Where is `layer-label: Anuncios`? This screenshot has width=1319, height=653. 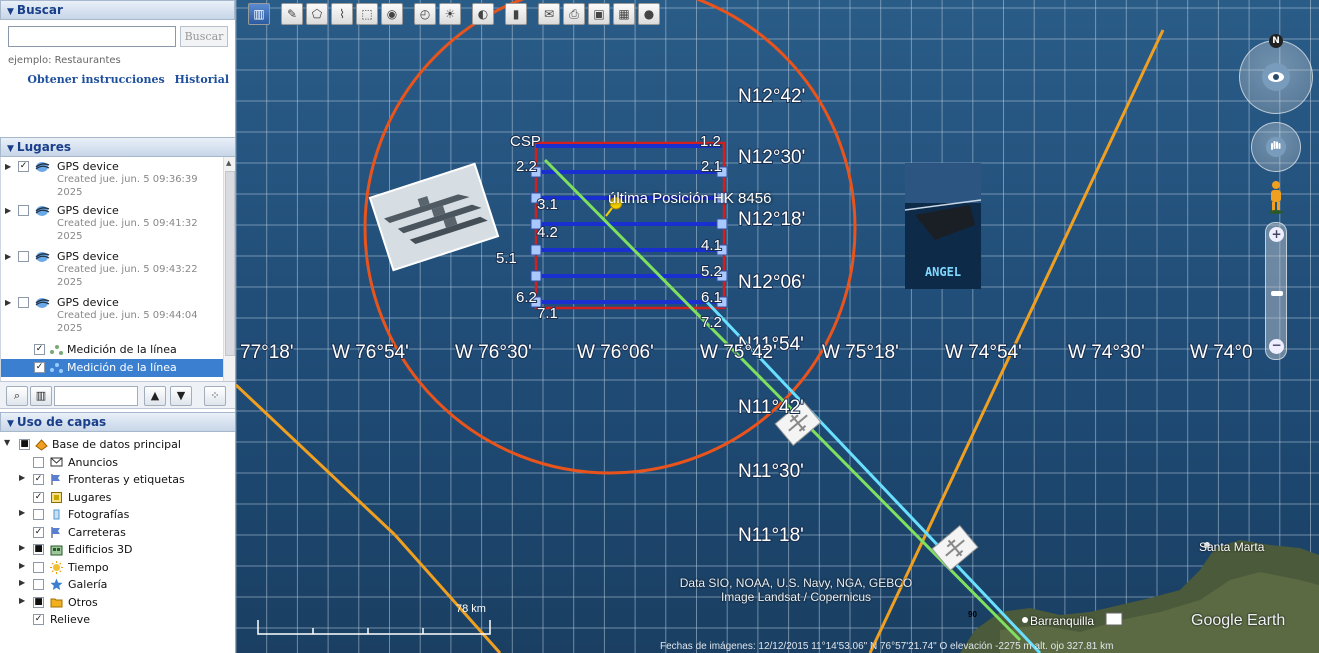 layer-label: Anuncios is located at coordinates (93, 462).